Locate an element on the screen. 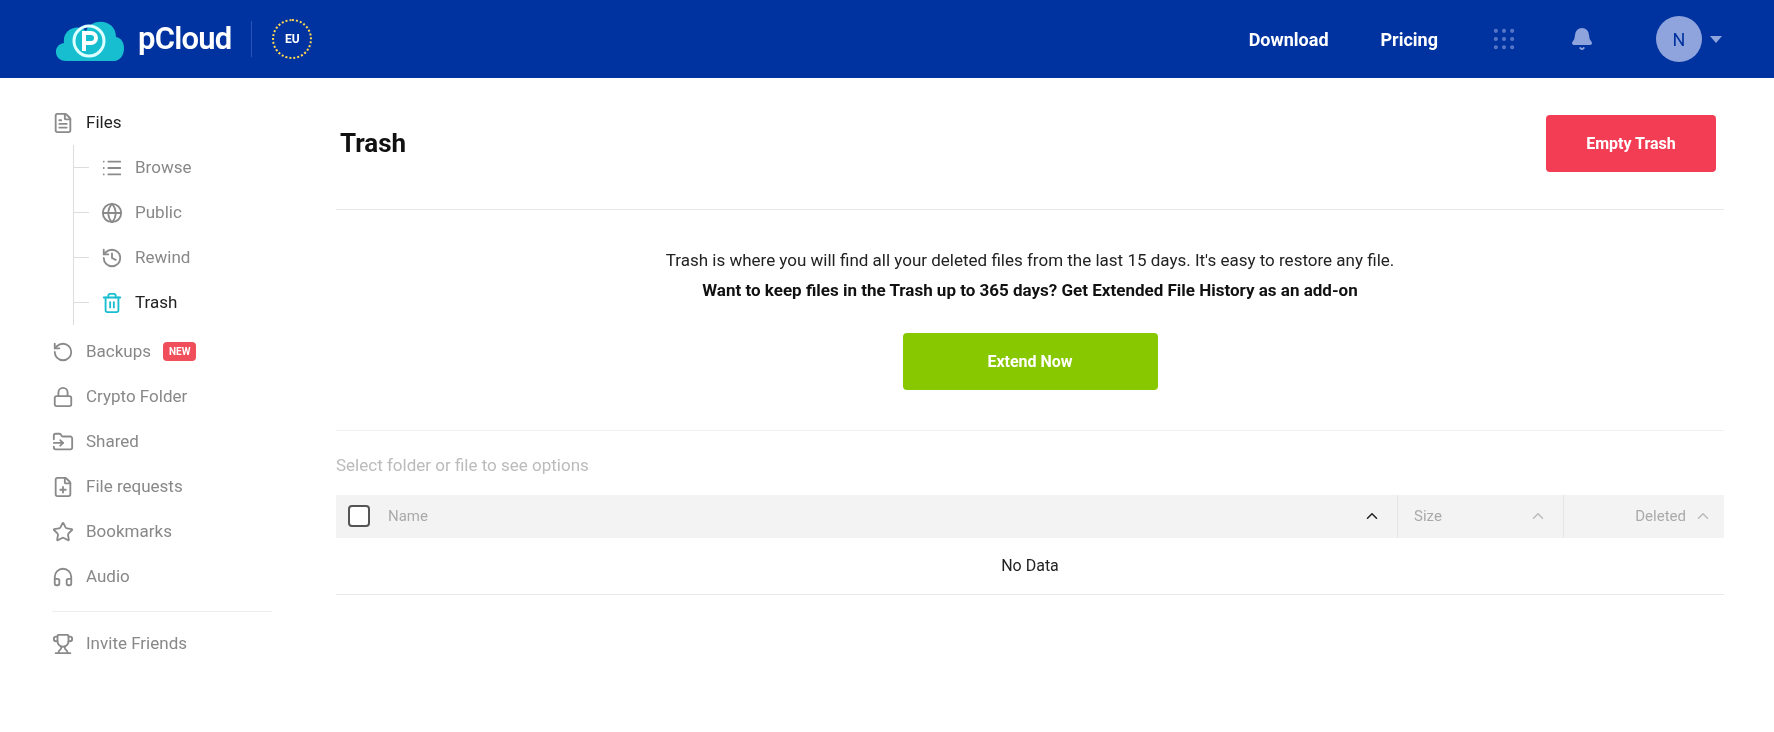 This screenshot has height=732, width=1774. lock-icon is located at coordinates (63, 396).